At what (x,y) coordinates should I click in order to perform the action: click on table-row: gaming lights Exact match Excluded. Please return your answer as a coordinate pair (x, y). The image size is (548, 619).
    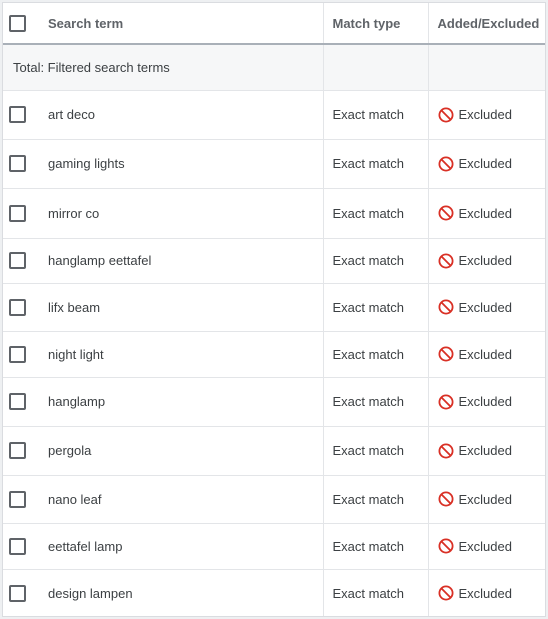
    Looking at the image, I should click on (274, 164).